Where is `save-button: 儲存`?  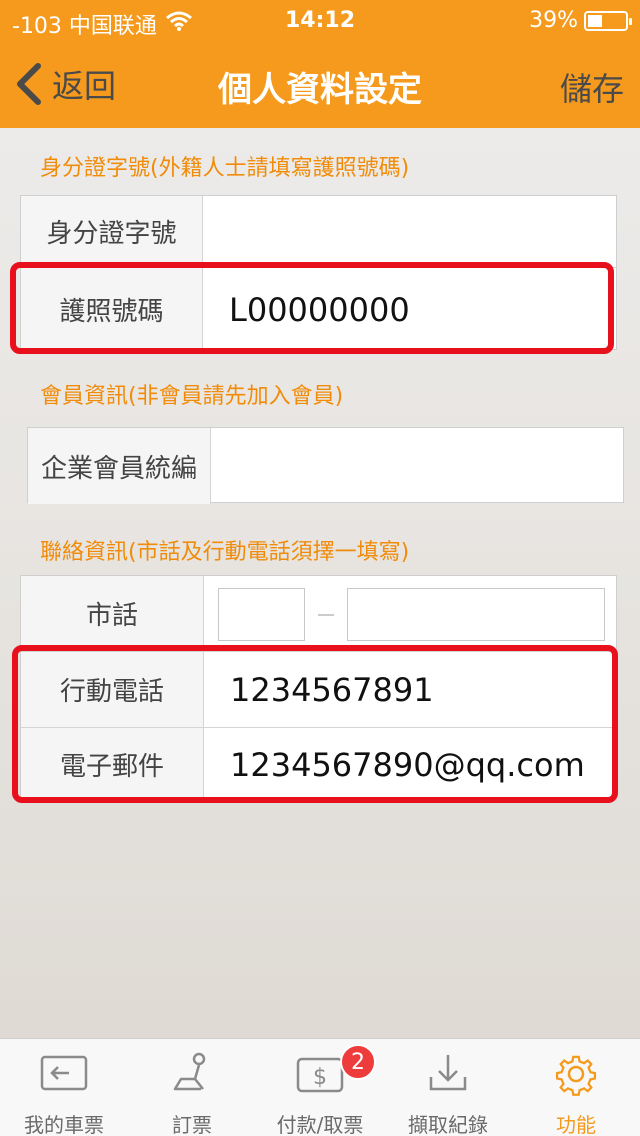 save-button: 儲存 is located at coordinates (592, 87).